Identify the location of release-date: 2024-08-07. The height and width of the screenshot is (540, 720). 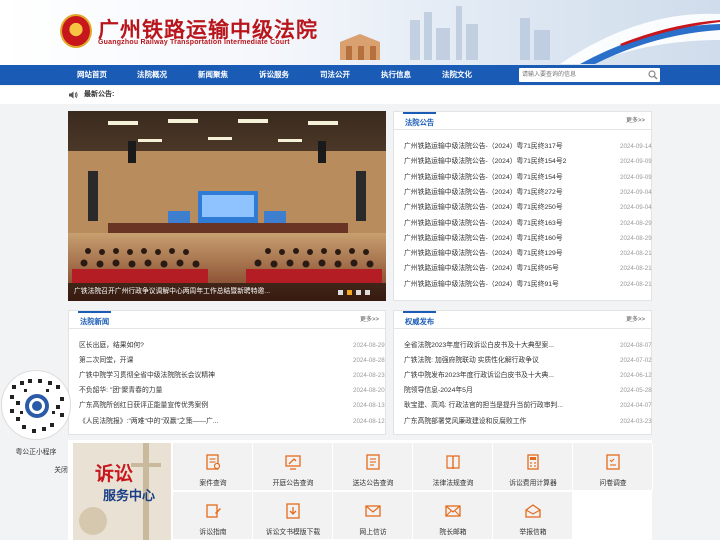
(636, 345).